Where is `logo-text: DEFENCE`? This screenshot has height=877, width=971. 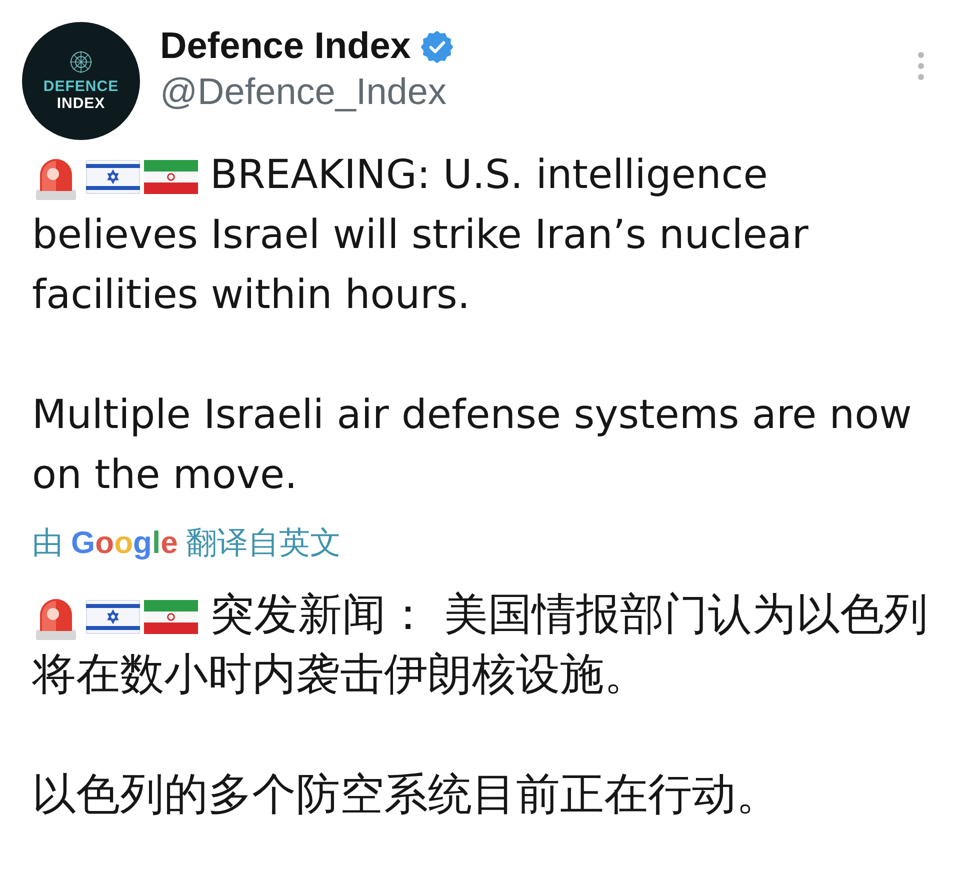 logo-text: DEFENCE is located at coordinates (81, 86).